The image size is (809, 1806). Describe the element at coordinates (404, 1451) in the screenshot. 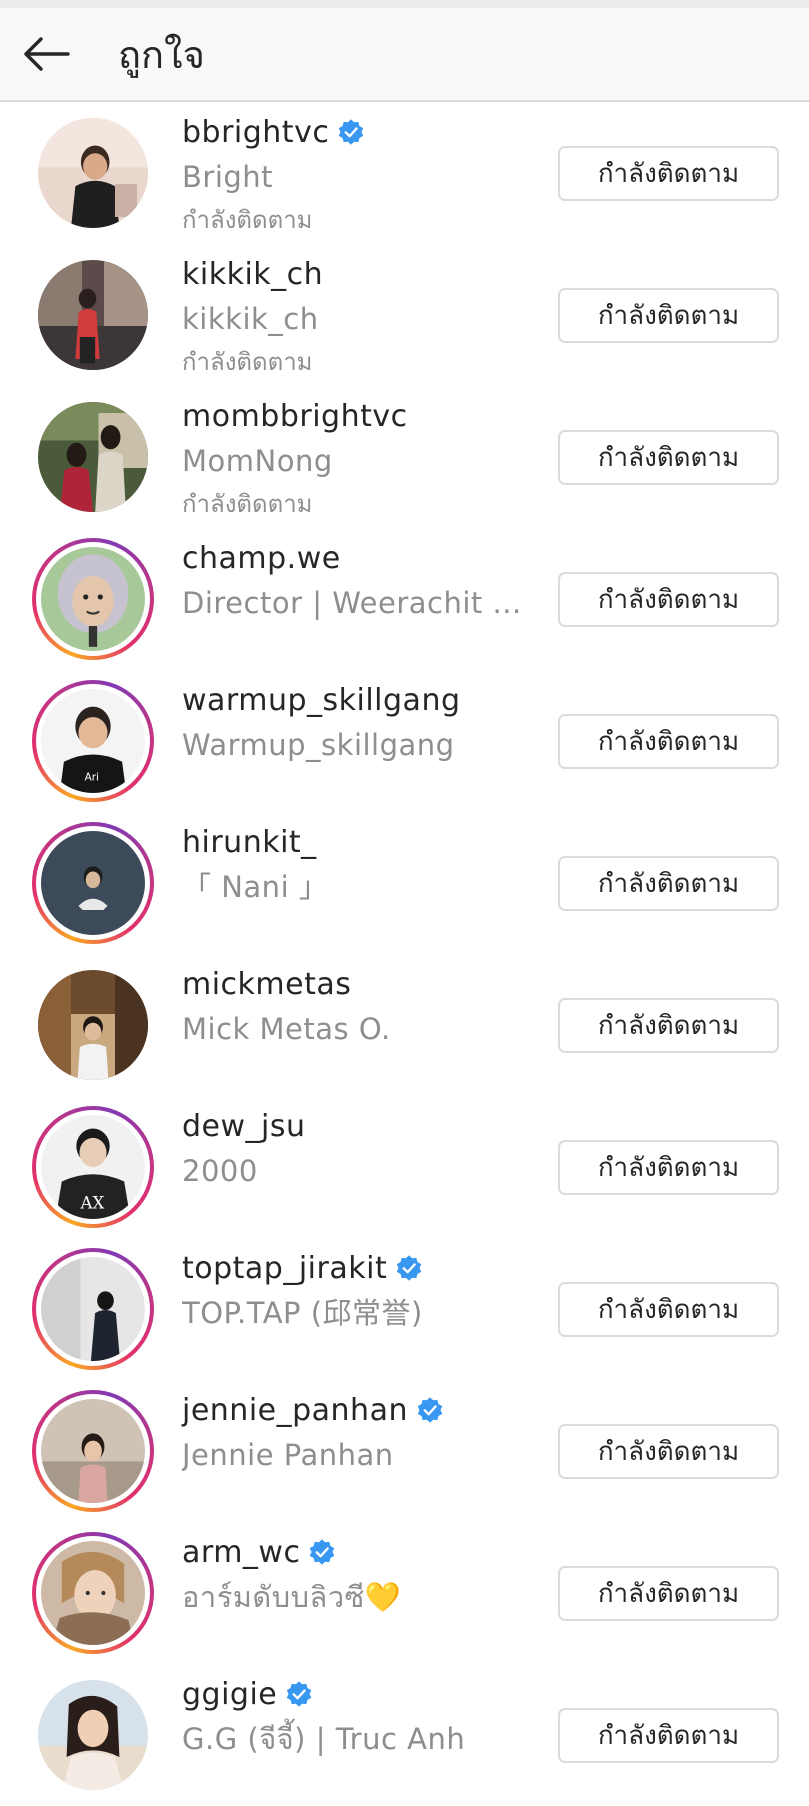

I see `list-item: jennie_panhan Jennie Panhan กำลังติดตาม` at that location.